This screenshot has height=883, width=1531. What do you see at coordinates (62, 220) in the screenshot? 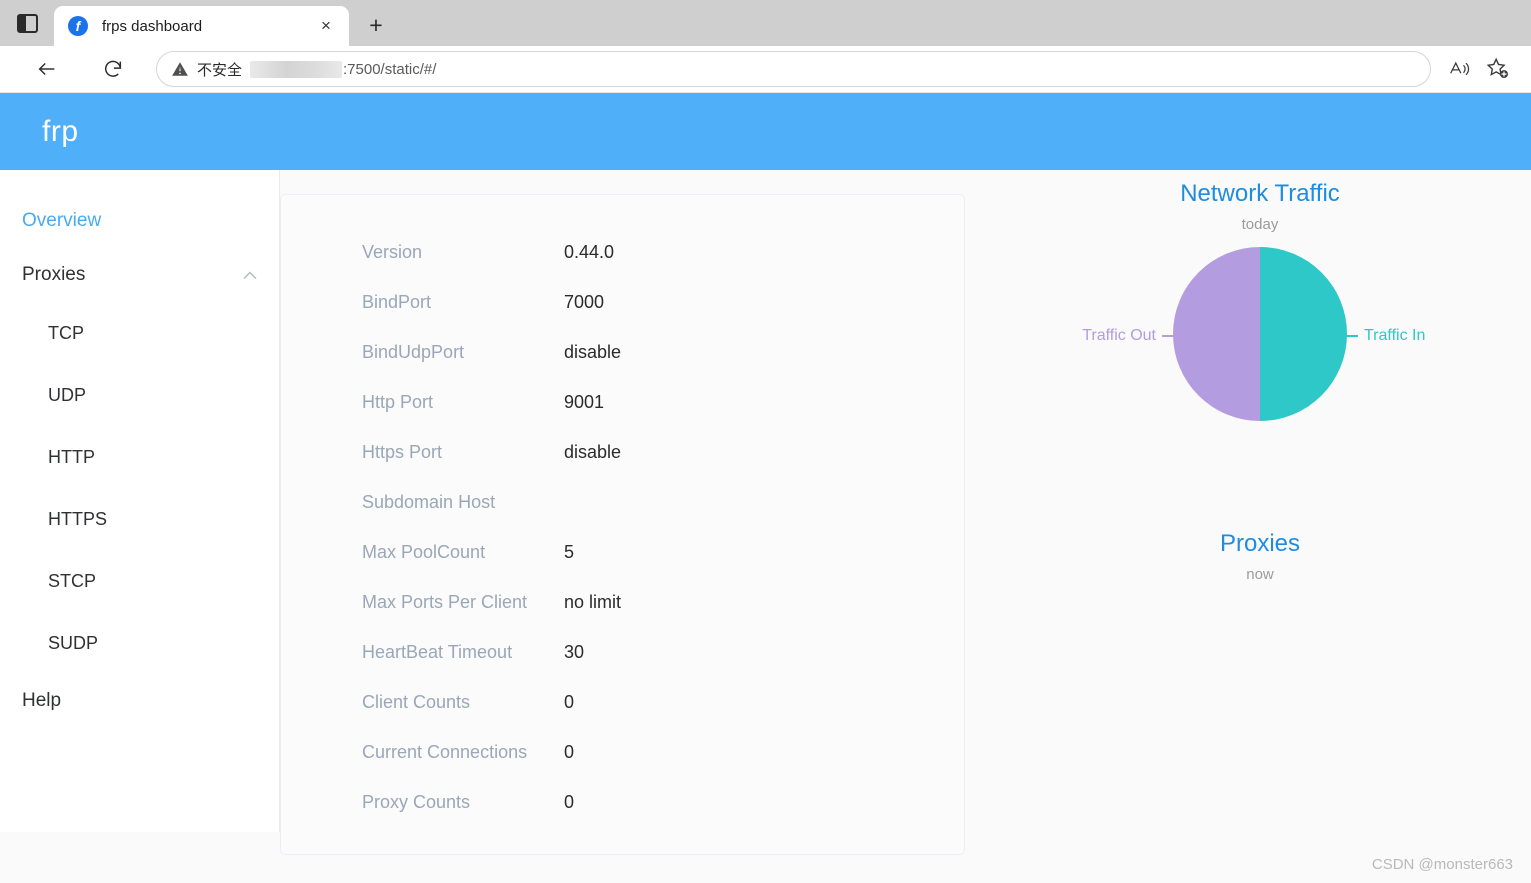
I see `sidebar-item-label: Overview` at bounding box center [62, 220].